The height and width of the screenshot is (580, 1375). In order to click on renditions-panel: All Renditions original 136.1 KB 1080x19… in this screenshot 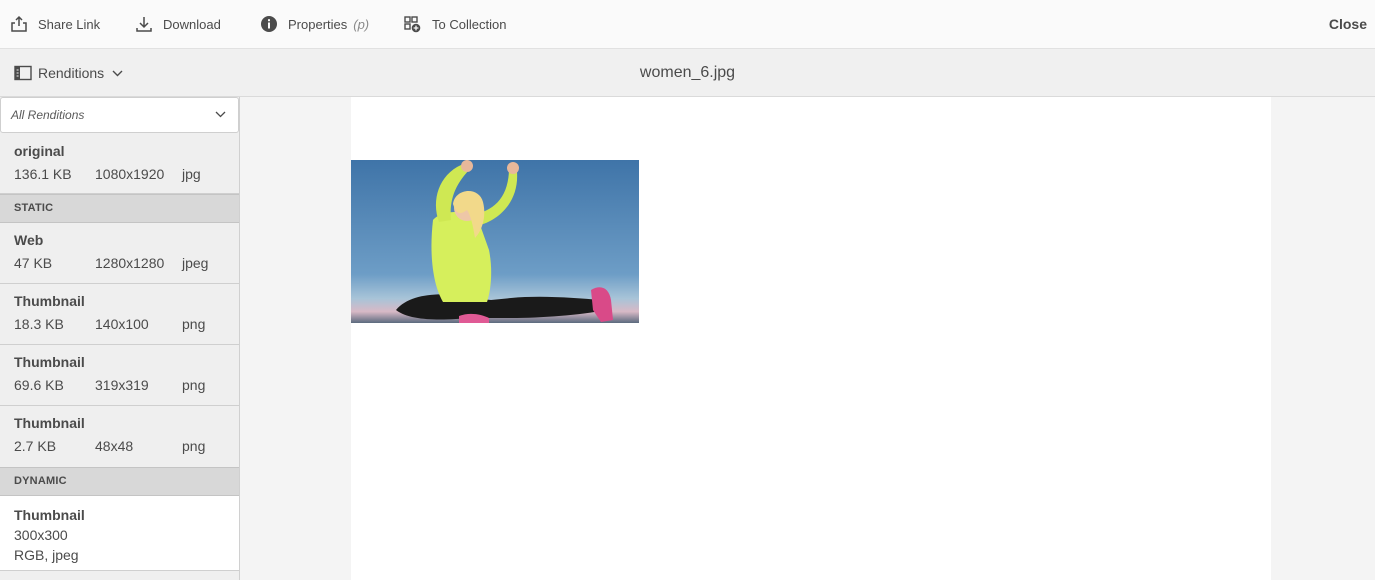, I will do `click(120, 338)`.